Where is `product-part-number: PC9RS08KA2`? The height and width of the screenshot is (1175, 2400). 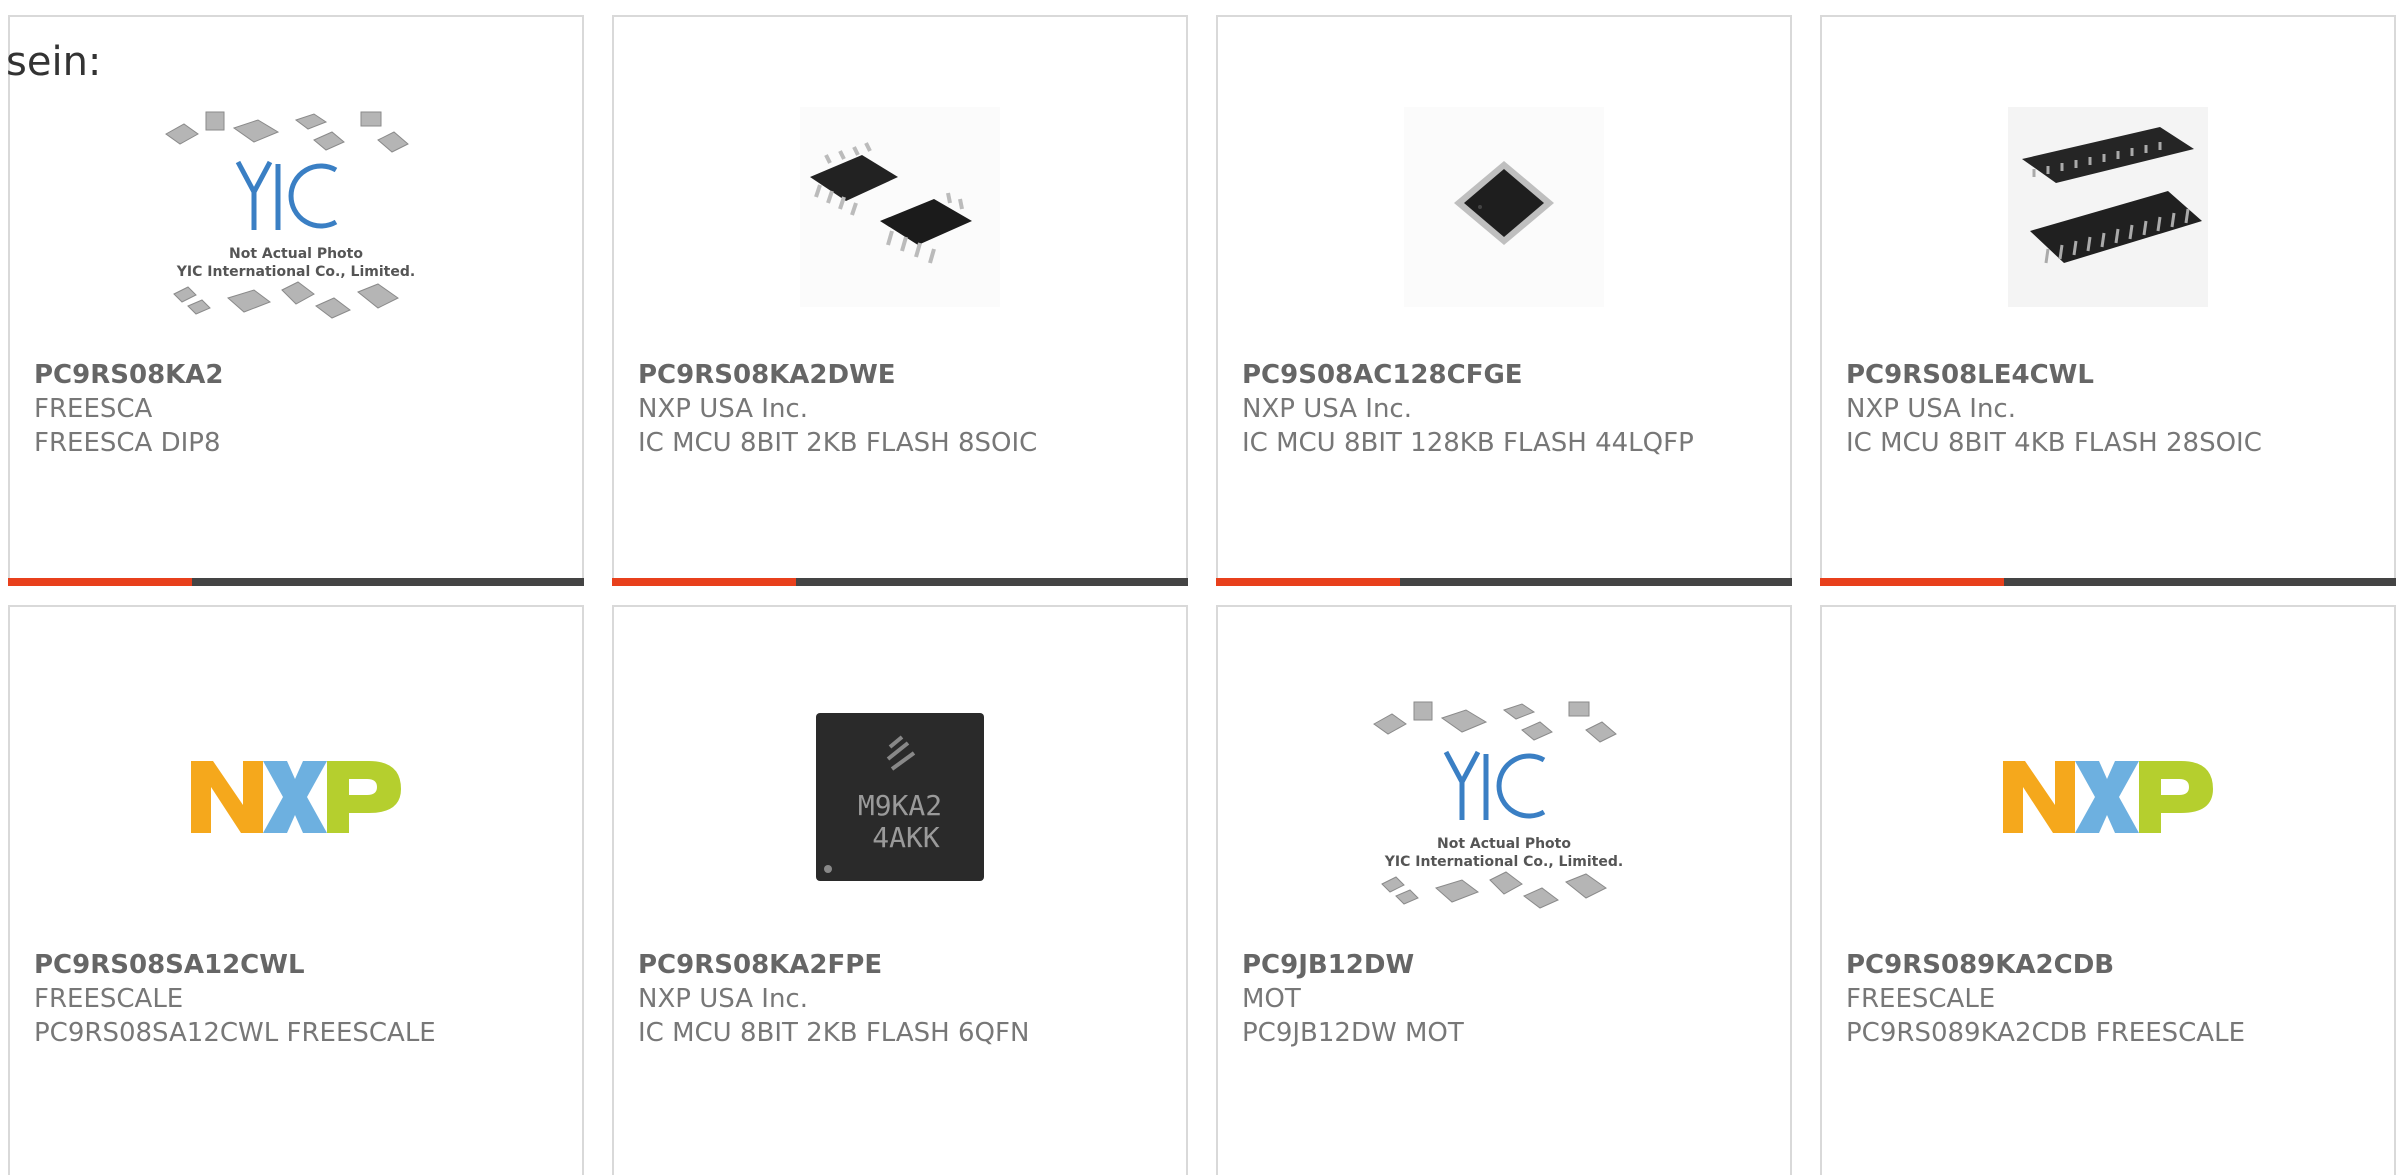 product-part-number: PC9RS08KA2 is located at coordinates (300, 375).